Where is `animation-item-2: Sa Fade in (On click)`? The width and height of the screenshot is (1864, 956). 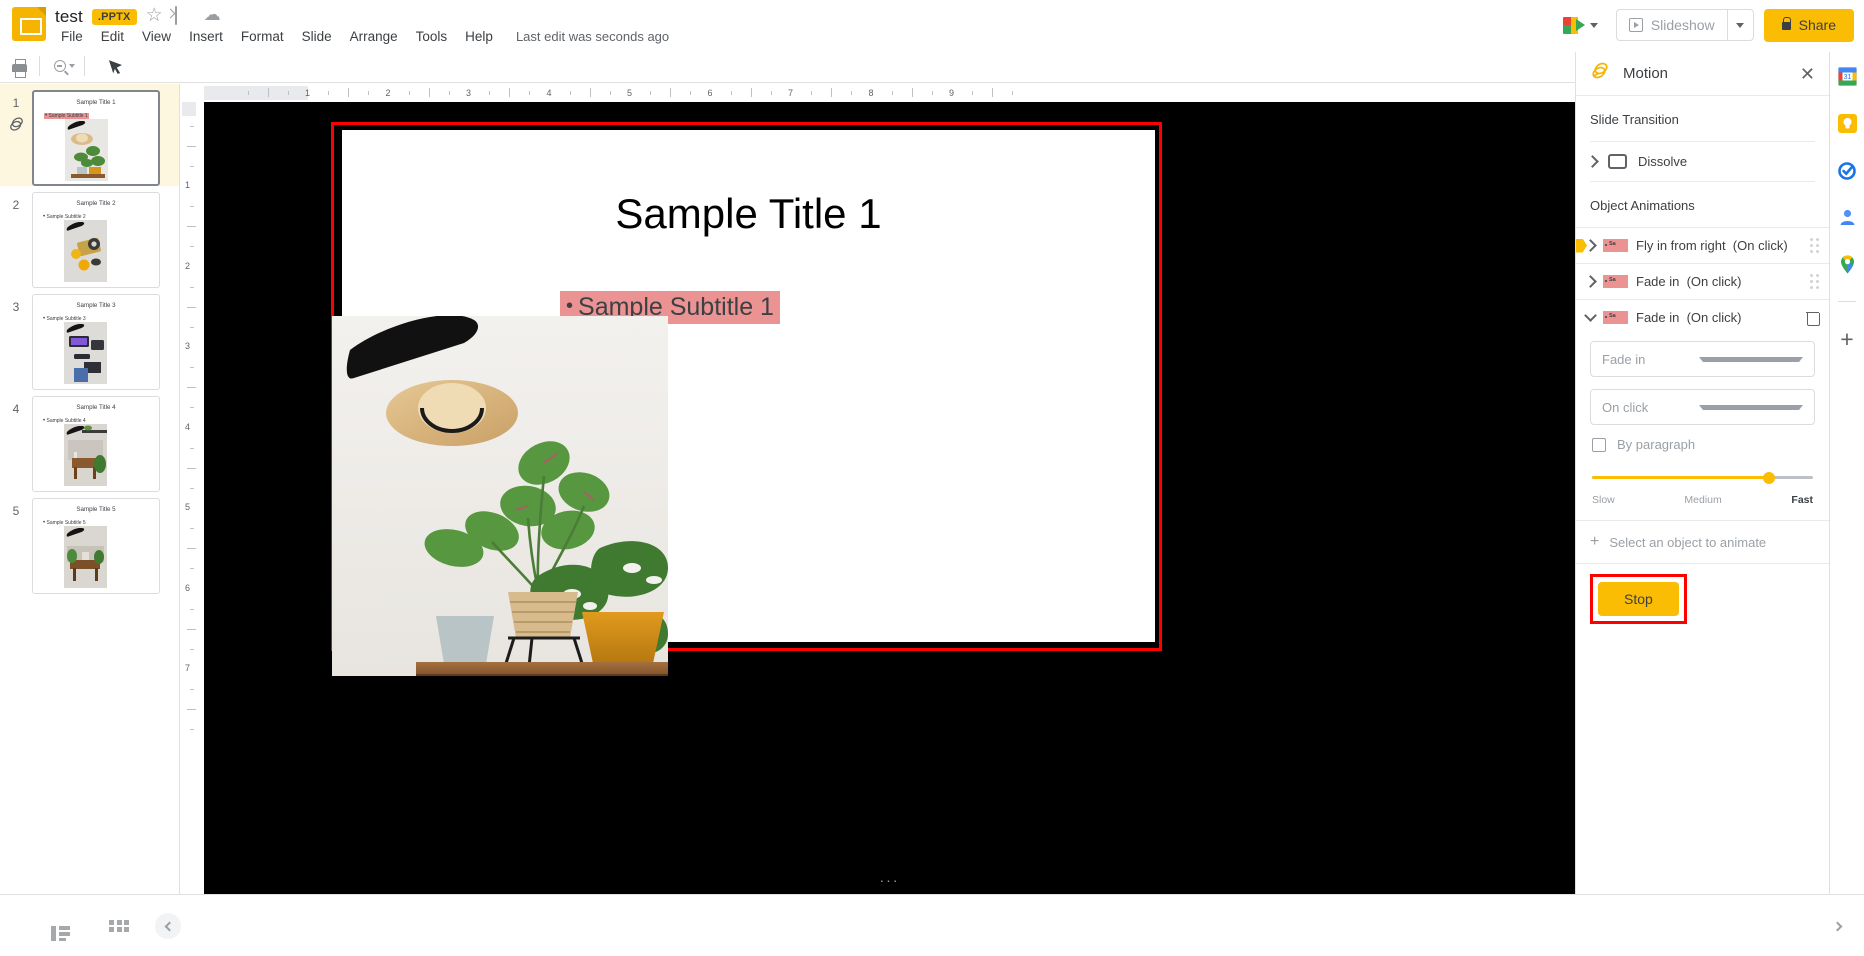
animation-item-2: Sa Fade in (On click) is located at coordinates (1702, 281).